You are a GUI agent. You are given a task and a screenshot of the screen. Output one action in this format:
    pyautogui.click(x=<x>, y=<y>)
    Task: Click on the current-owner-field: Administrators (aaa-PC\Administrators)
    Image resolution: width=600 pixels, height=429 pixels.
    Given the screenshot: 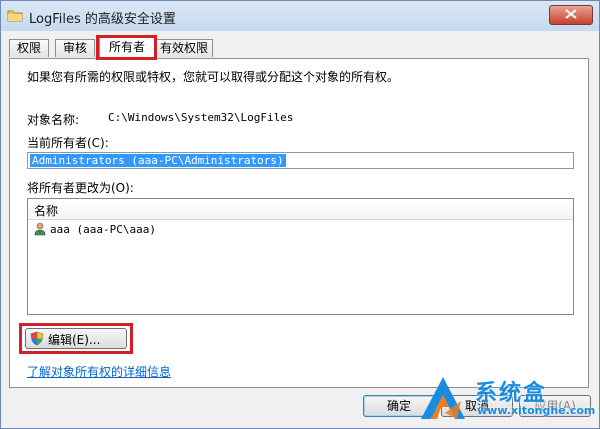 What is the action you would take?
    pyautogui.click(x=300, y=160)
    